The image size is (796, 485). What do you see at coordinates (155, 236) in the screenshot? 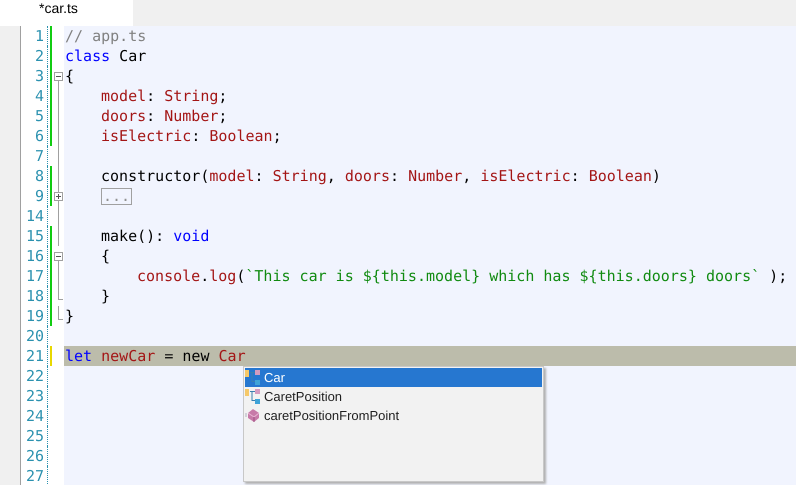
I see `code-line: make(): void` at bounding box center [155, 236].